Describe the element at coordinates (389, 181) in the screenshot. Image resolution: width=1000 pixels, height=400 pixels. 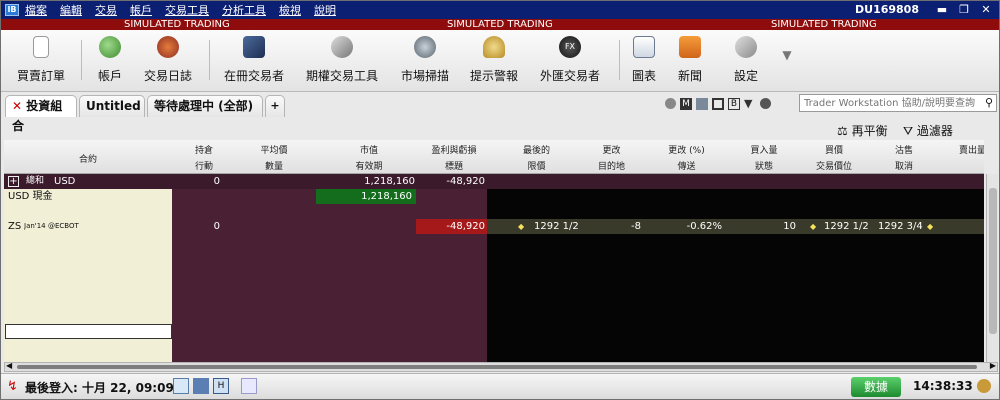
I see `total-market-value: 1,218,160` at that location.